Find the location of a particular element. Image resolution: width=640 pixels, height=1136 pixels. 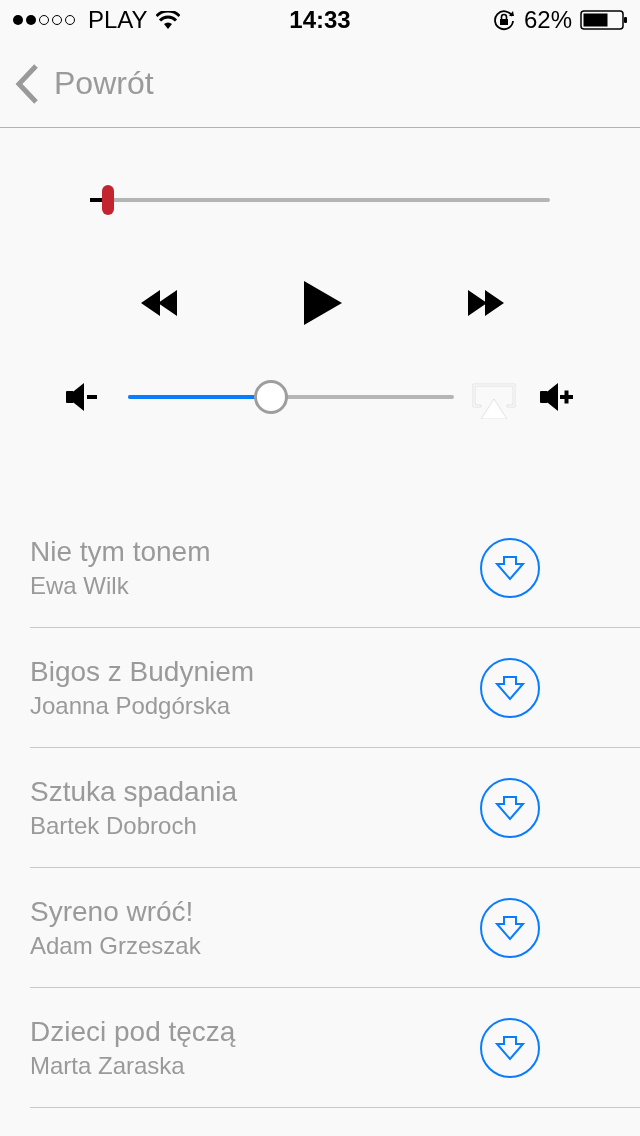

volume-thumb is located at coordinates (271, 397).